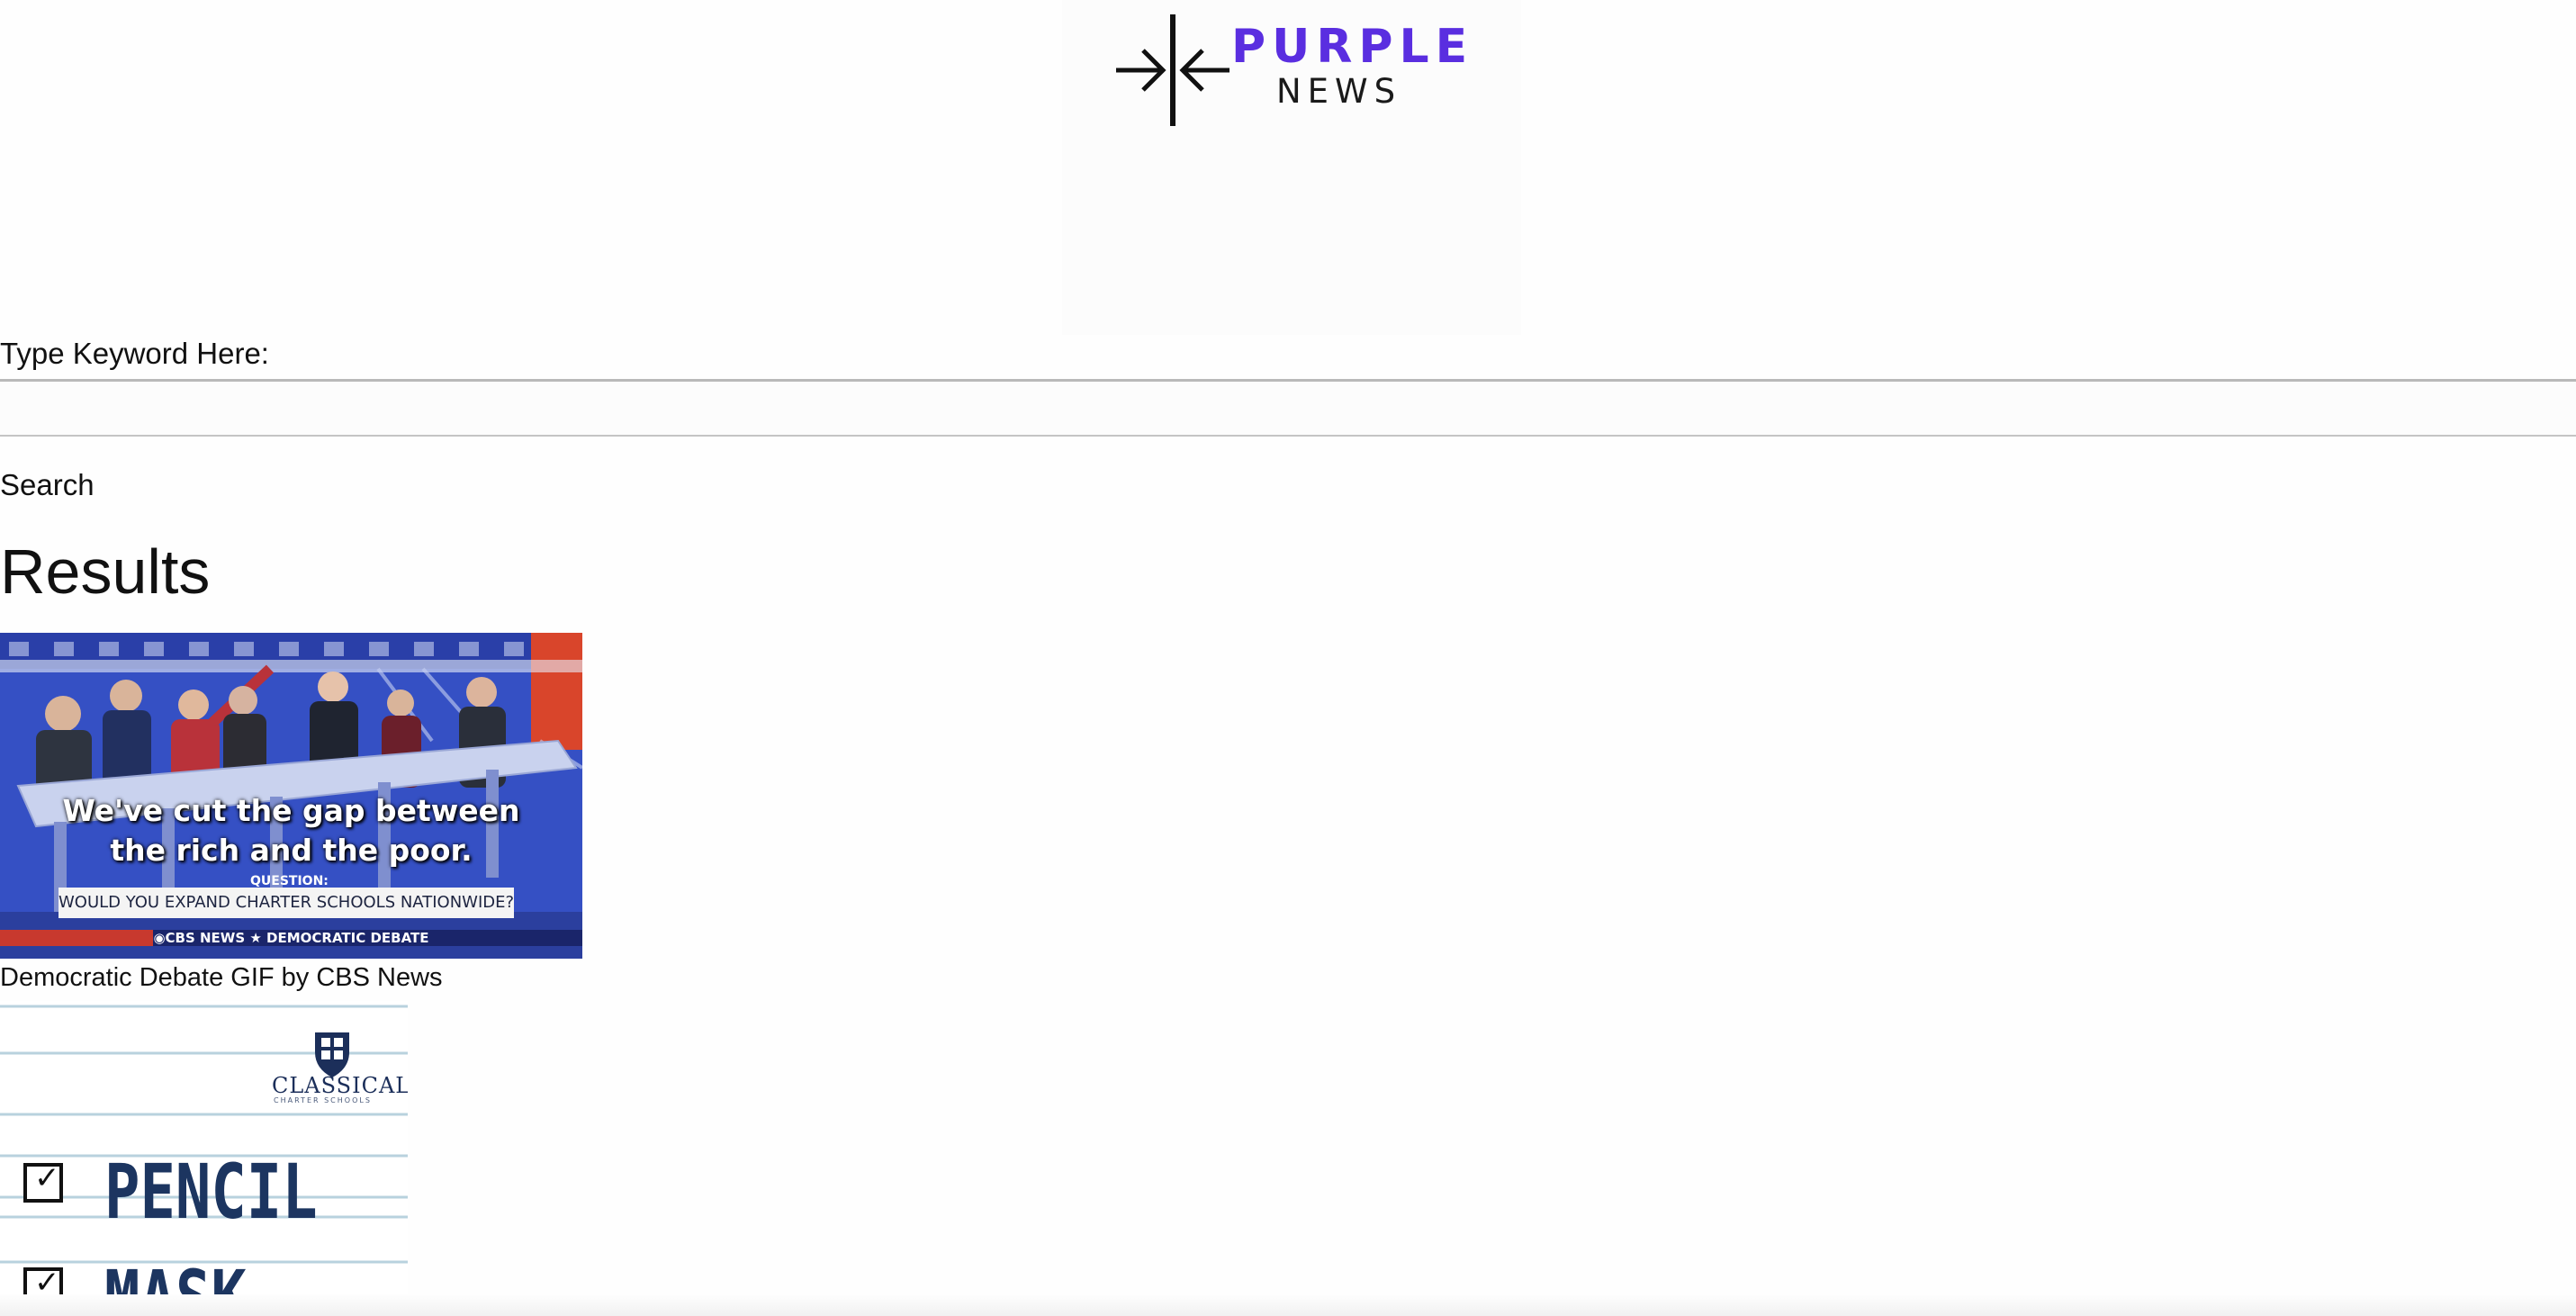  I want to click on school-logo-subtitle: CHARTER SCHOOLS, so click(323, 1100).